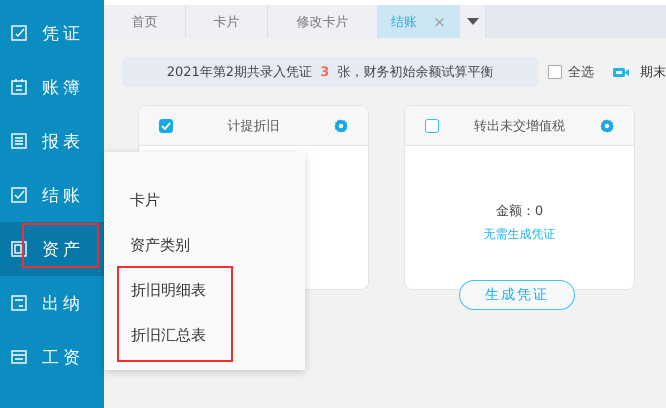 The height and width of the screenshot is (408, 666). What do you see at coordinates (227, 21) in the screenshot?
I see `tab: 卡片` at bounding box center [227, 21].